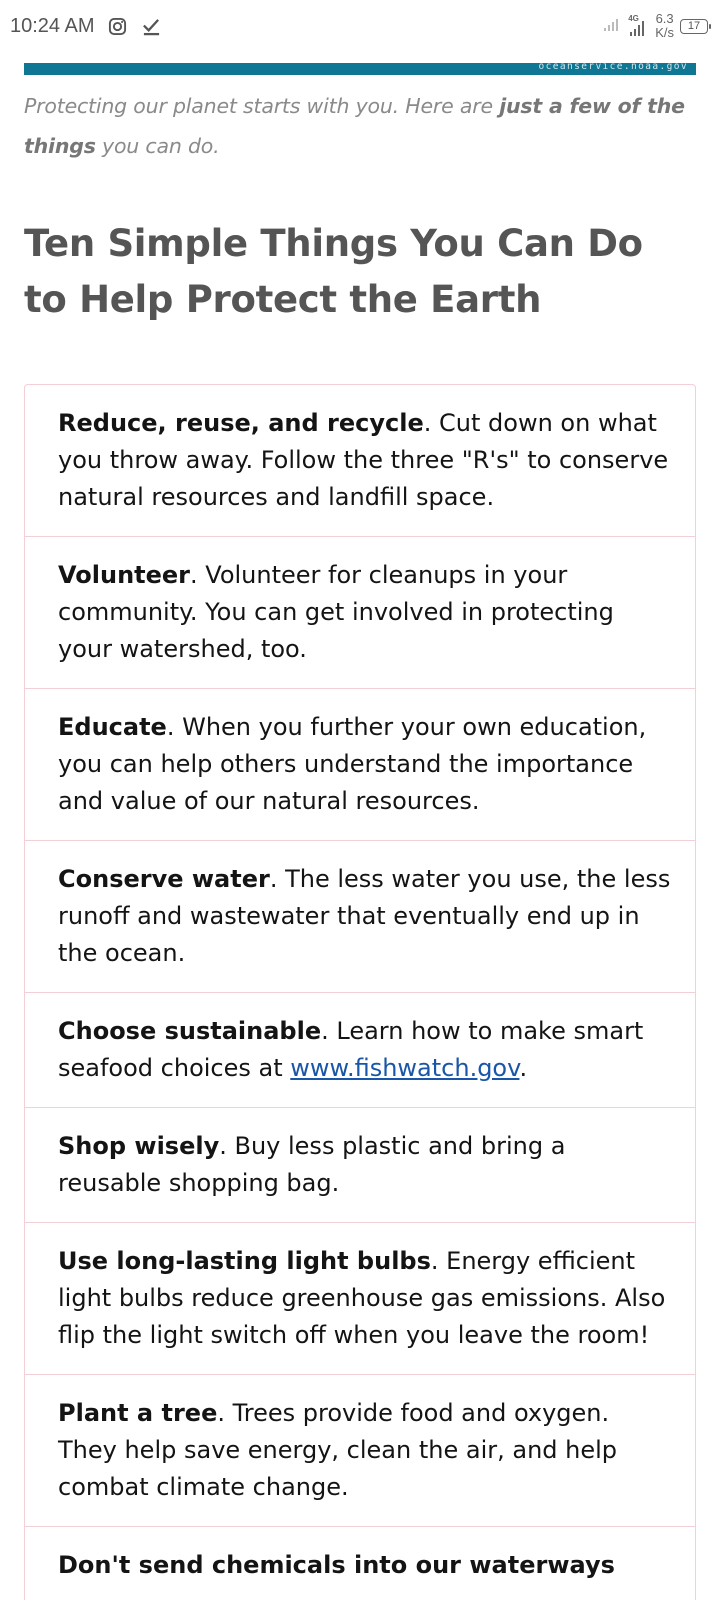 The image size is (720, 1600). What do you see at coordinates (124, 575) in the screenshot?
I see `tip-title: Volunteer` at bounding box center [124, 575].